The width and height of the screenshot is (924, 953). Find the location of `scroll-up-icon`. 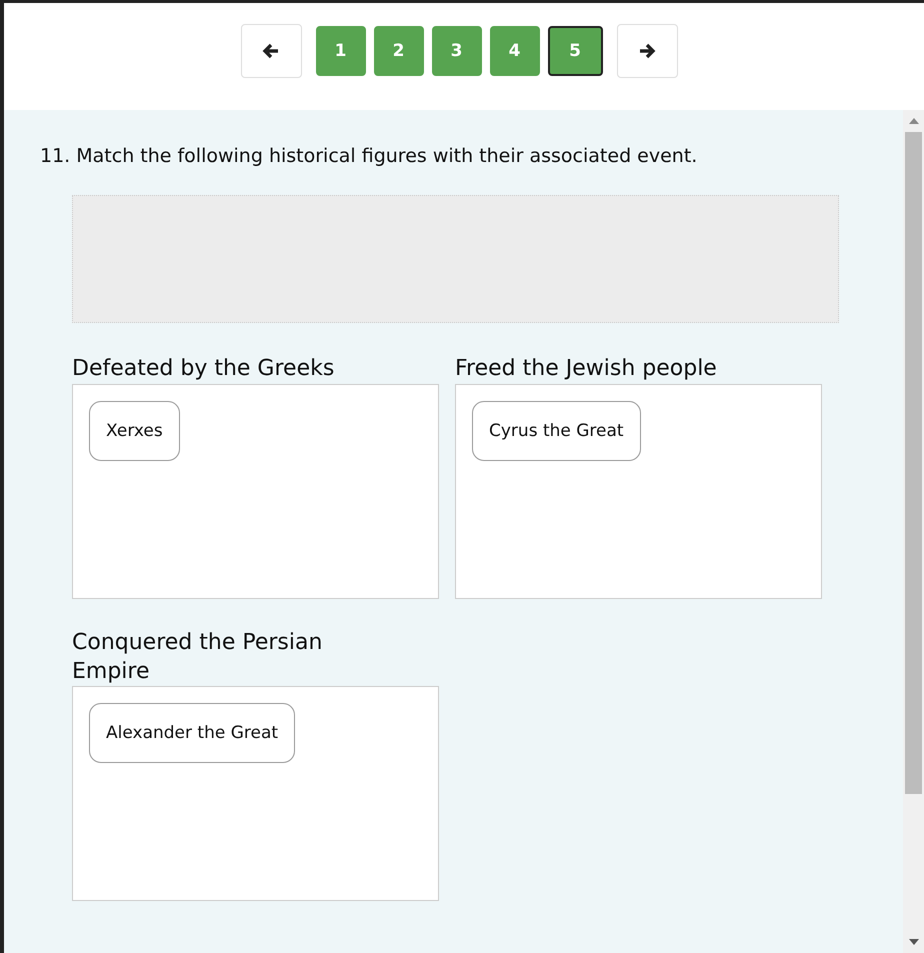

scroll-up-icon is located at coordinates (913, 121).